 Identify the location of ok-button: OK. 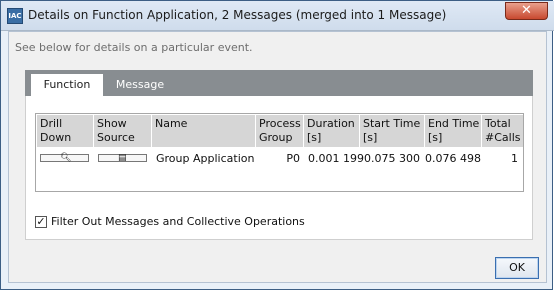
(517, 268).